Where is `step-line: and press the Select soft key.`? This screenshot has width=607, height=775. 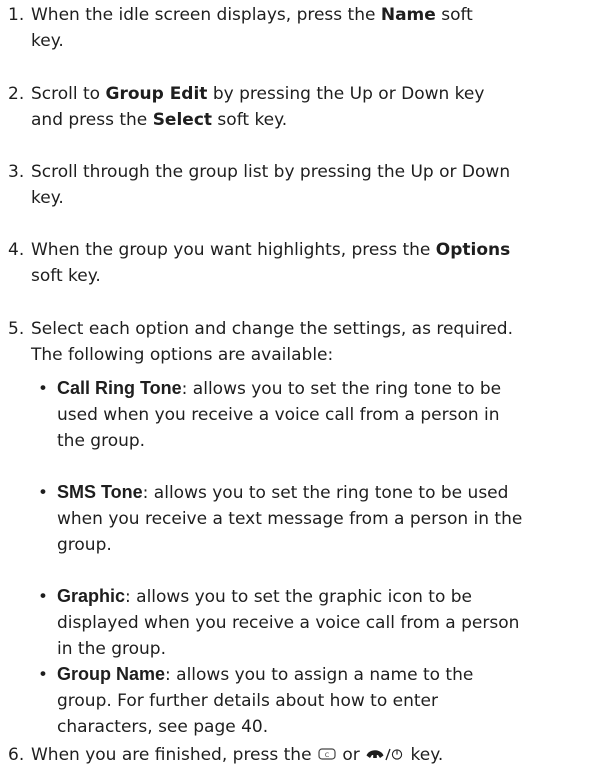 step-line: and press the Select soft key. is located at coordinates (159, 120).